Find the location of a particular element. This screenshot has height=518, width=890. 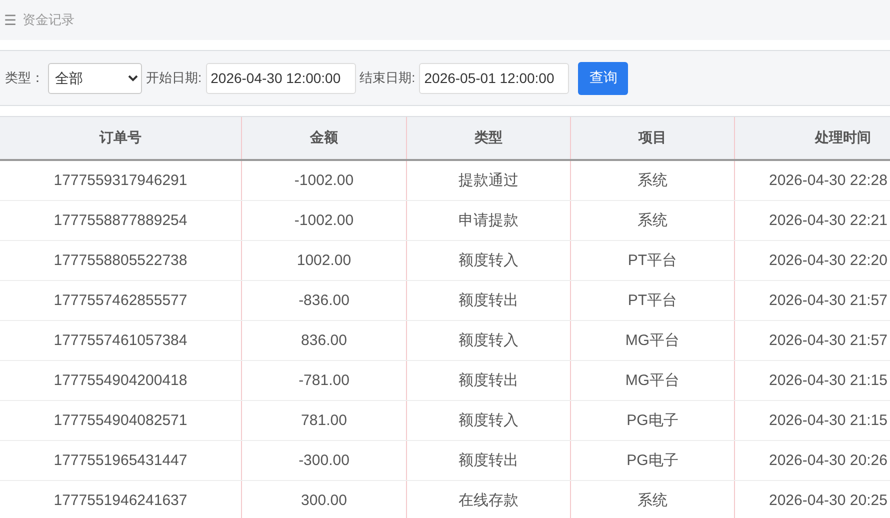

type-dropdown: 全部 is located at coordinates (95, 78).